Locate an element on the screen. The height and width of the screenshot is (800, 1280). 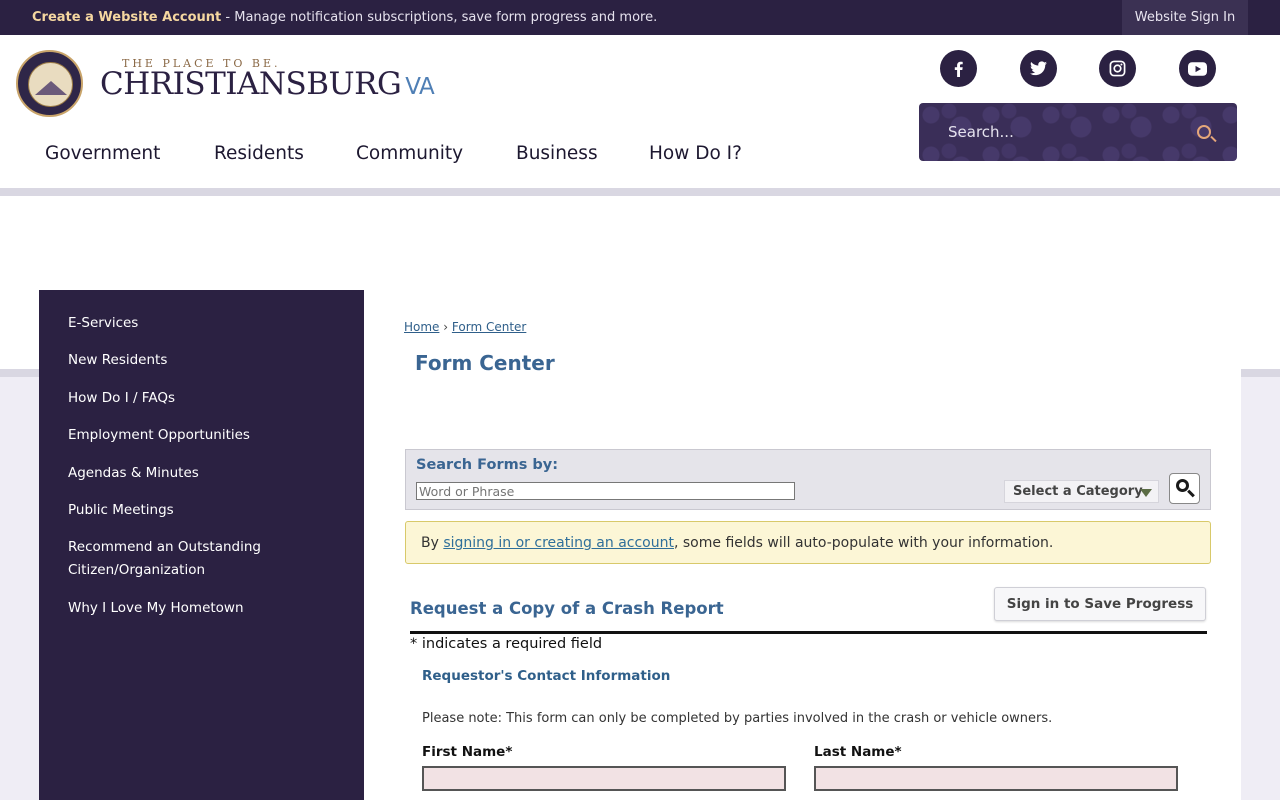
sidebar-item-public-meetings: Public Meetings is located at coordinates (178, 510).